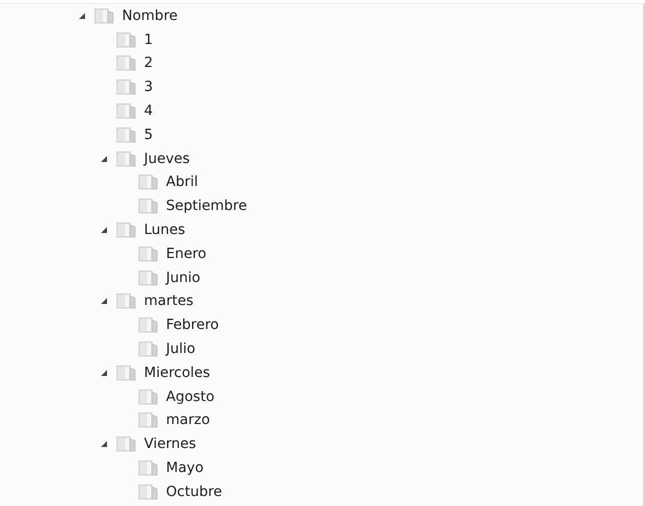 The height and width of the screenshot is (506, 645). What do you see at coordinates (188, 420) in the screenshot?
I see `tree-item-label: marzo` at bounding box center [188, 420].